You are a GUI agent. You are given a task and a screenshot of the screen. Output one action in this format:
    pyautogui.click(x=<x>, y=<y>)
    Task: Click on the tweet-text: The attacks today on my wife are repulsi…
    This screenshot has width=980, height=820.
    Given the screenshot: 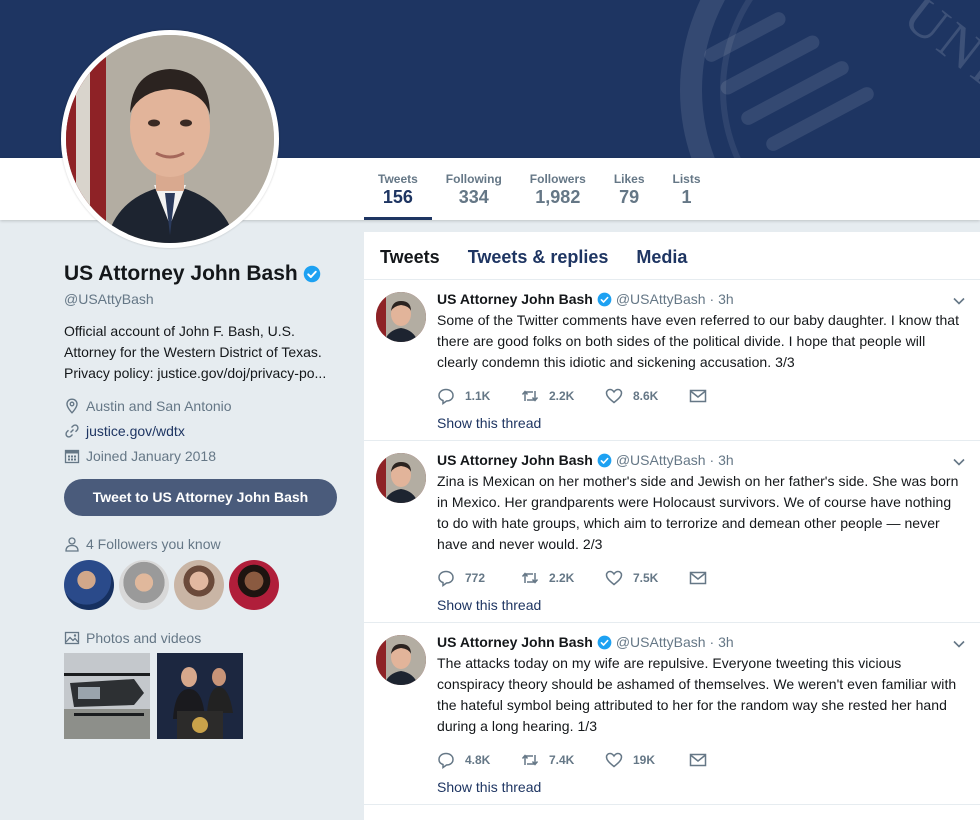 What is the action you would take?
    pyautogui.click(x=697, y=694)
    